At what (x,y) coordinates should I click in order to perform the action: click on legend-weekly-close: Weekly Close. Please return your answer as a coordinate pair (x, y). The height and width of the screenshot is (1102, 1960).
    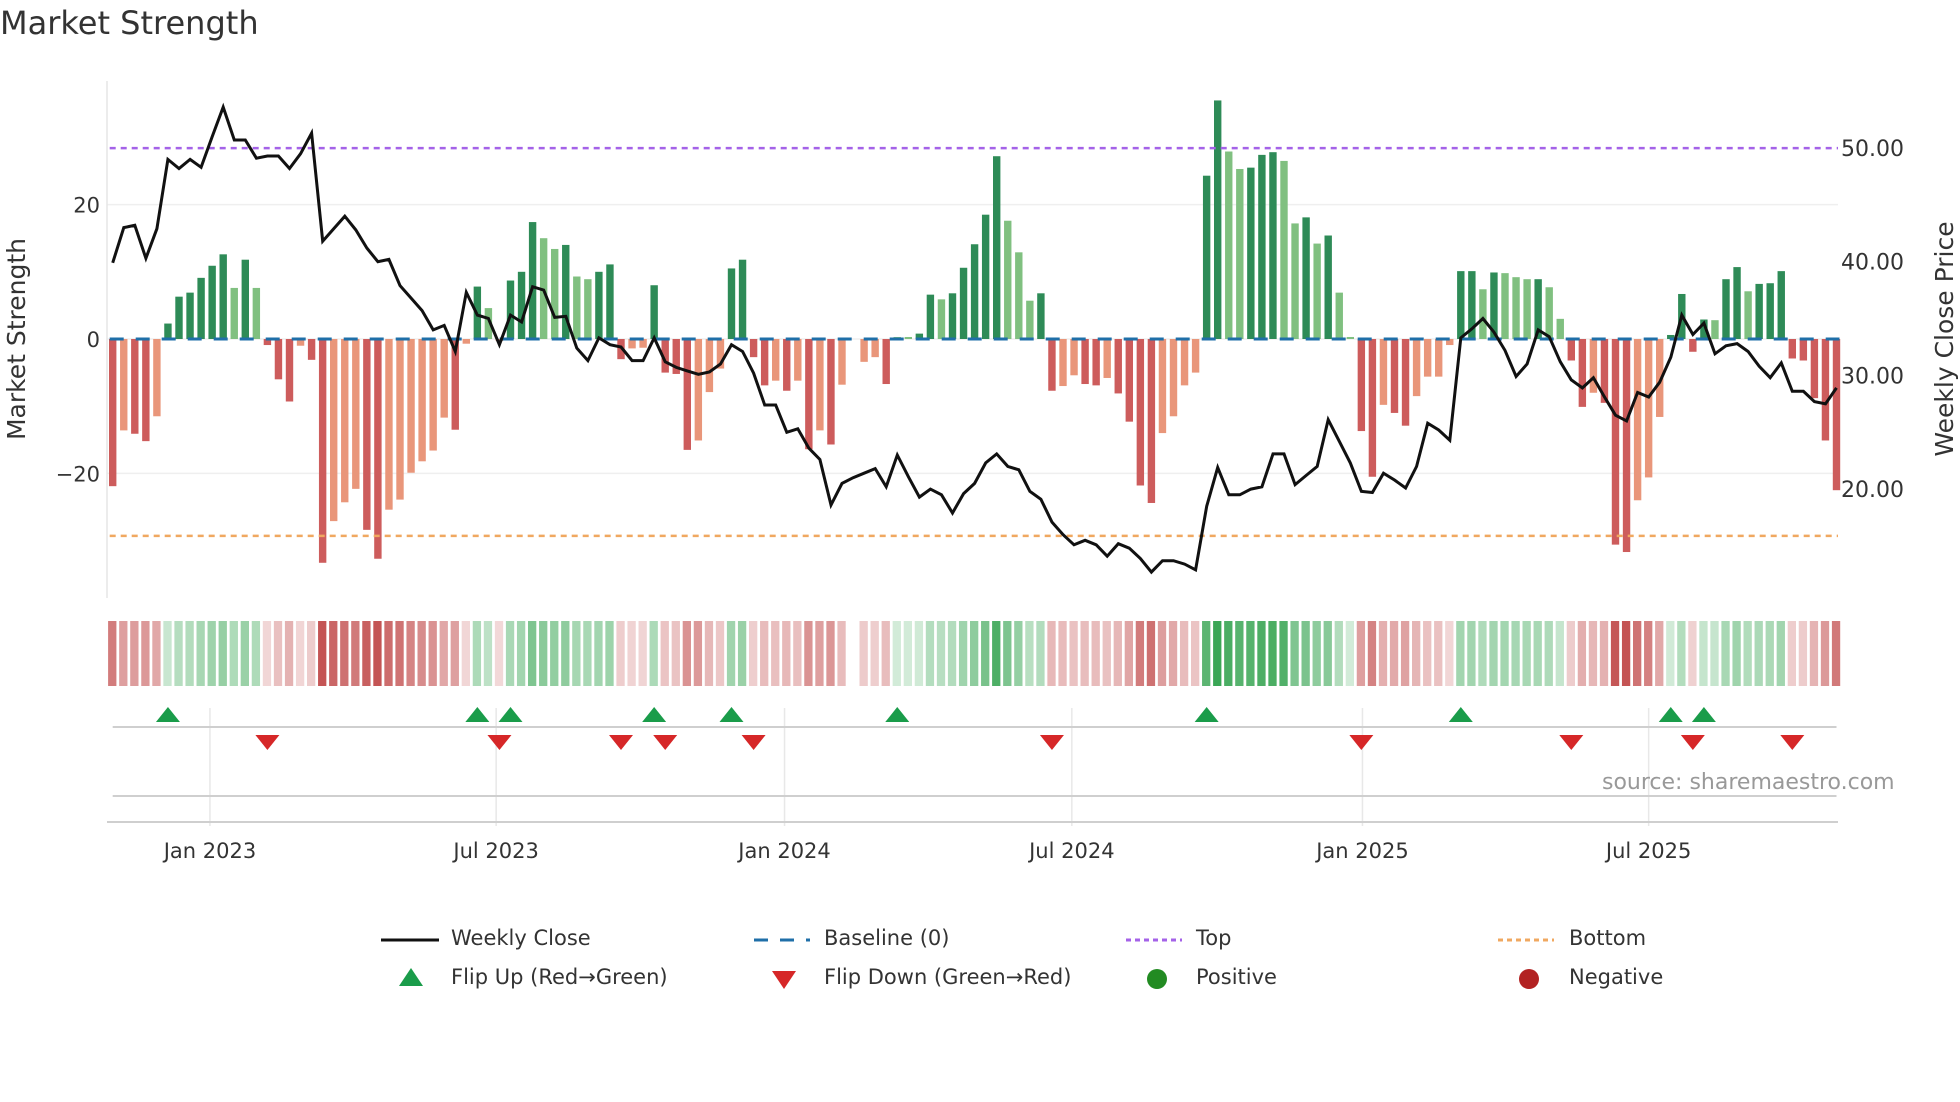
    Looking at the image, I should click on (521, 938).